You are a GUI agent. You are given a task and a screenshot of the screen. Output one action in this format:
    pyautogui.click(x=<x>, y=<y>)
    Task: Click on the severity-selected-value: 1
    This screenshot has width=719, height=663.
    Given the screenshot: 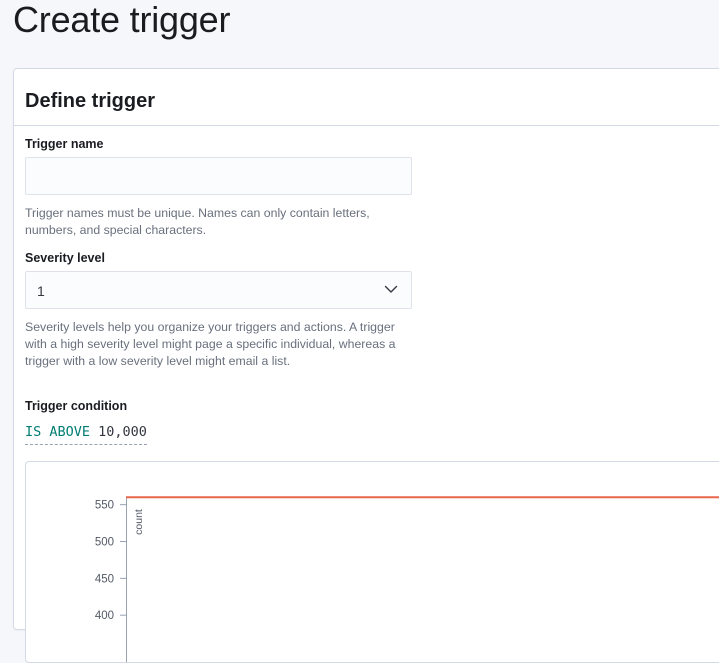 What is the action you would take?
    pyautogui.click(x=41, y=291)
    